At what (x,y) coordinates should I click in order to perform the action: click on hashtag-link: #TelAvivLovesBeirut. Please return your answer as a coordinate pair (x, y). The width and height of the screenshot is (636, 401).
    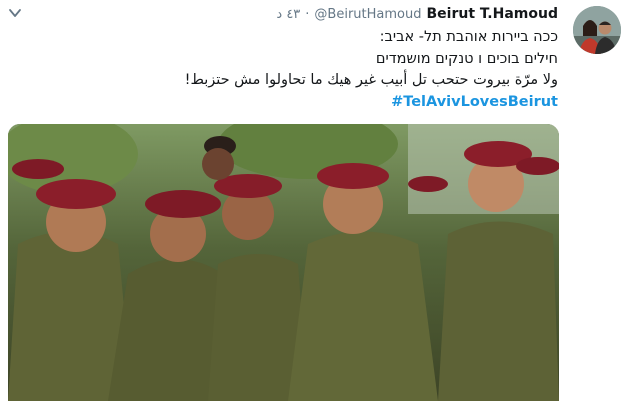
    Looking at the image, I should click on (474, 103).